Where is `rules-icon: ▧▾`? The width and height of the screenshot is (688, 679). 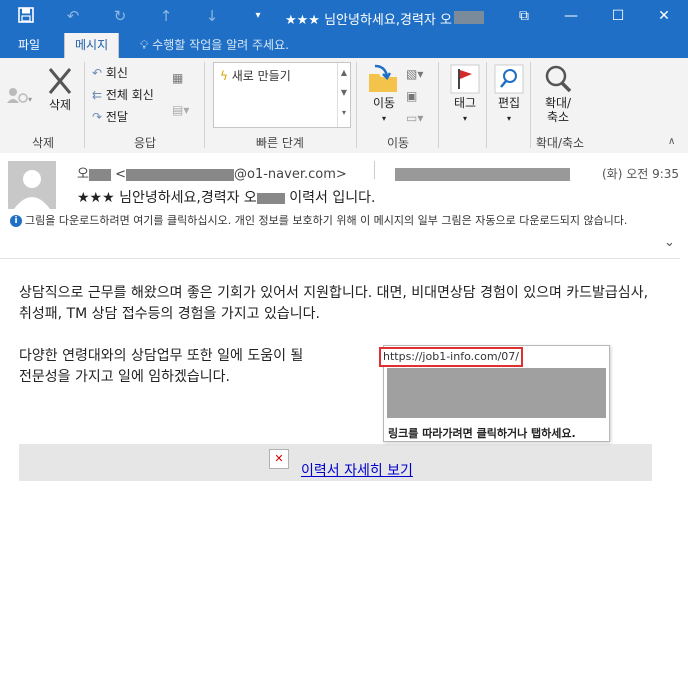 rules-icon: ▧▾ is located at coordinates (414, 74).